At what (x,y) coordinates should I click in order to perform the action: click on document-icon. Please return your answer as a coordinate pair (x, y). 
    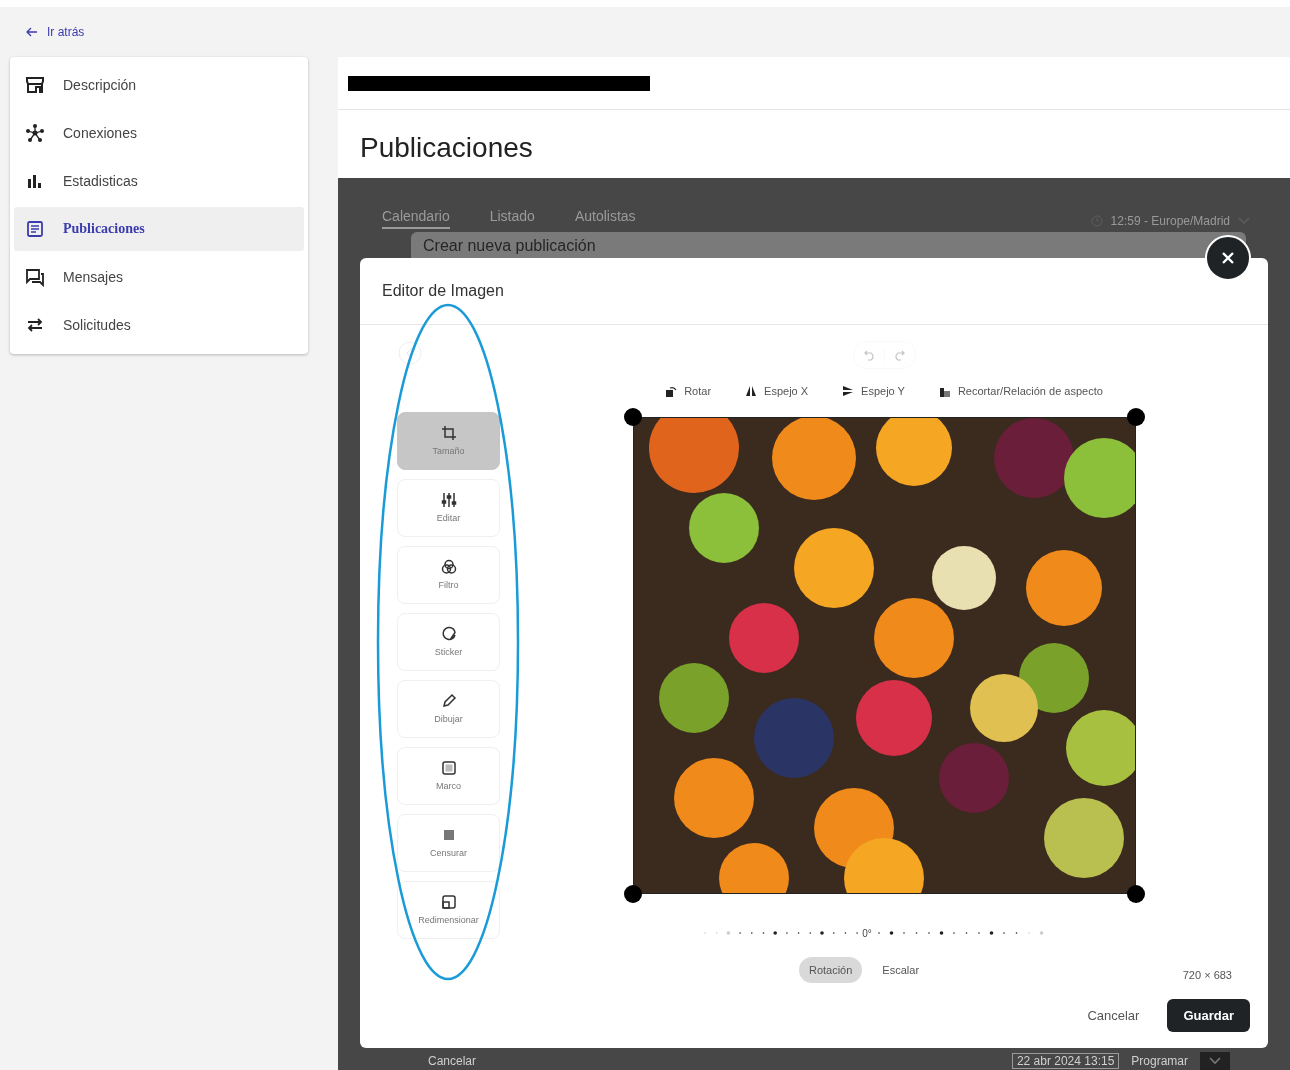
    Looking at the image, I should click on (35, 229).